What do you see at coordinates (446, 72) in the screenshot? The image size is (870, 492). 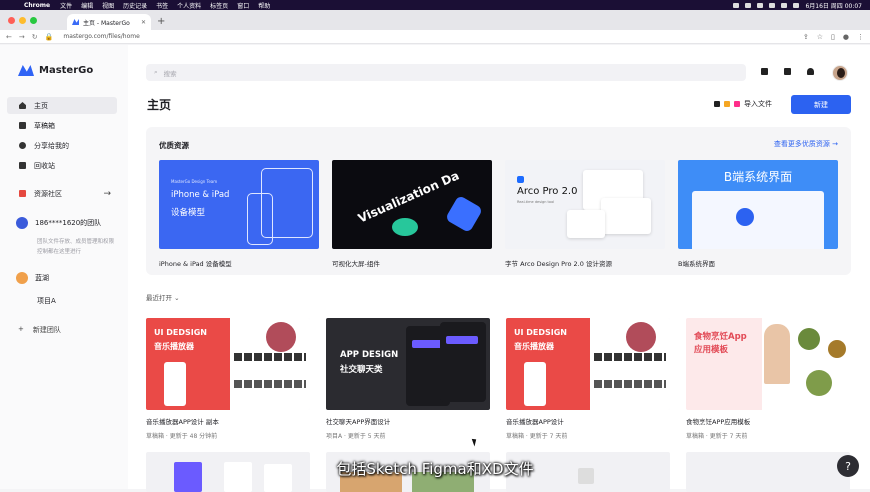 I see `search-input: ⌕ 搜索` at bounding box center [446, 72].